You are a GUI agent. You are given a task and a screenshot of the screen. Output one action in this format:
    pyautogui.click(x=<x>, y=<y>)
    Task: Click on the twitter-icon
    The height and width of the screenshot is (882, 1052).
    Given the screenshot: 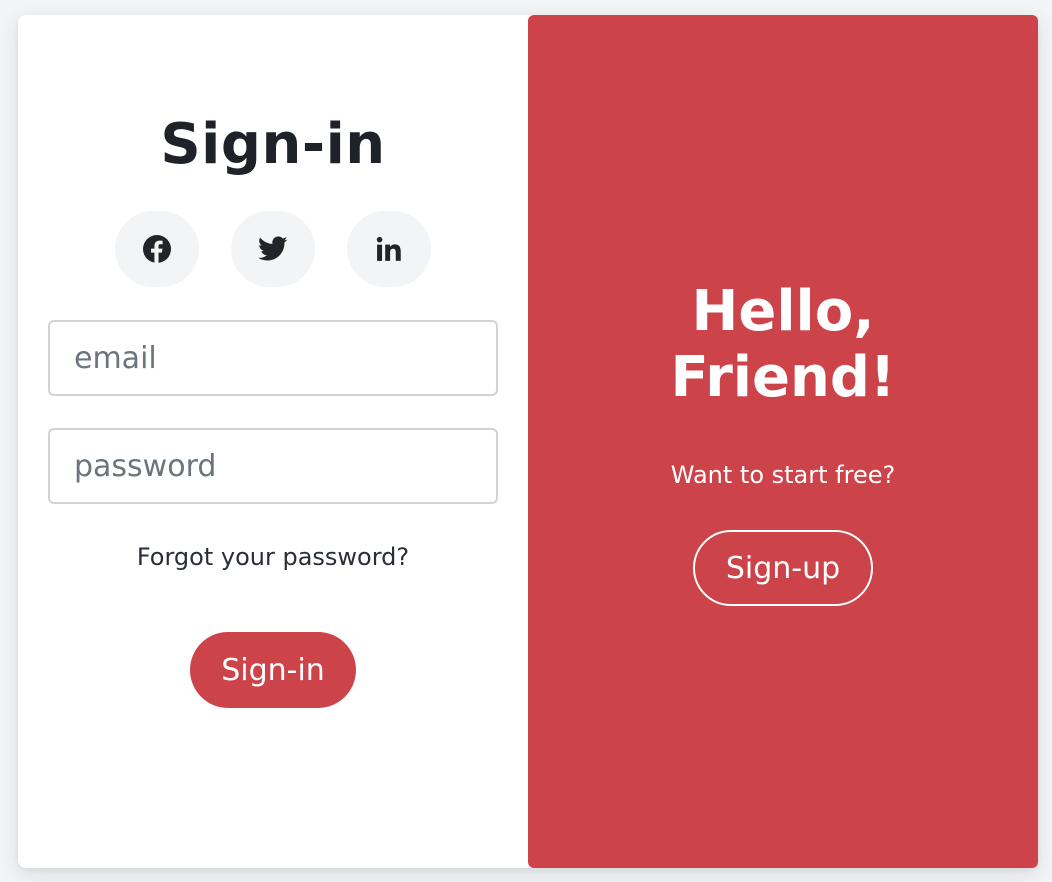 What is the action you would take?
    pyautogui.click(x=273, y=248)
    